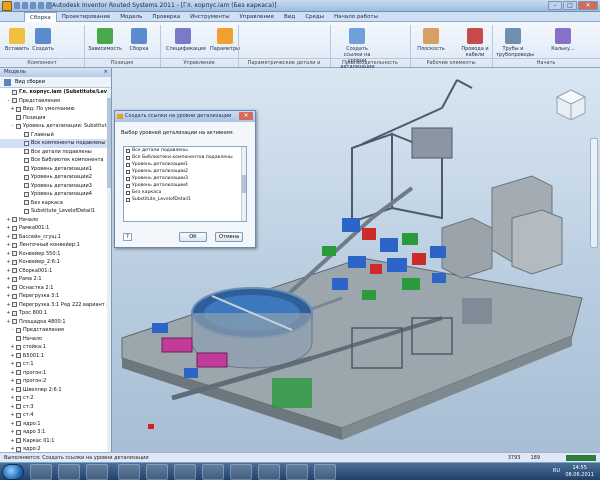 The height and width of the screenshot is (480, 600). What do you see at coordinates (186, 40) in the screenshot?
I see `ribbon-button-5: Спецификация` at bounding box center [186, 40].